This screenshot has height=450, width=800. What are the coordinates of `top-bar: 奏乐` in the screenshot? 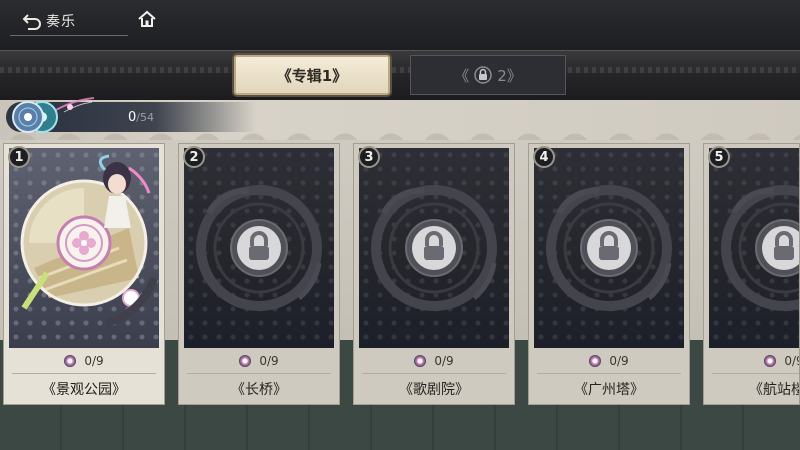 It's located at (400, 25).